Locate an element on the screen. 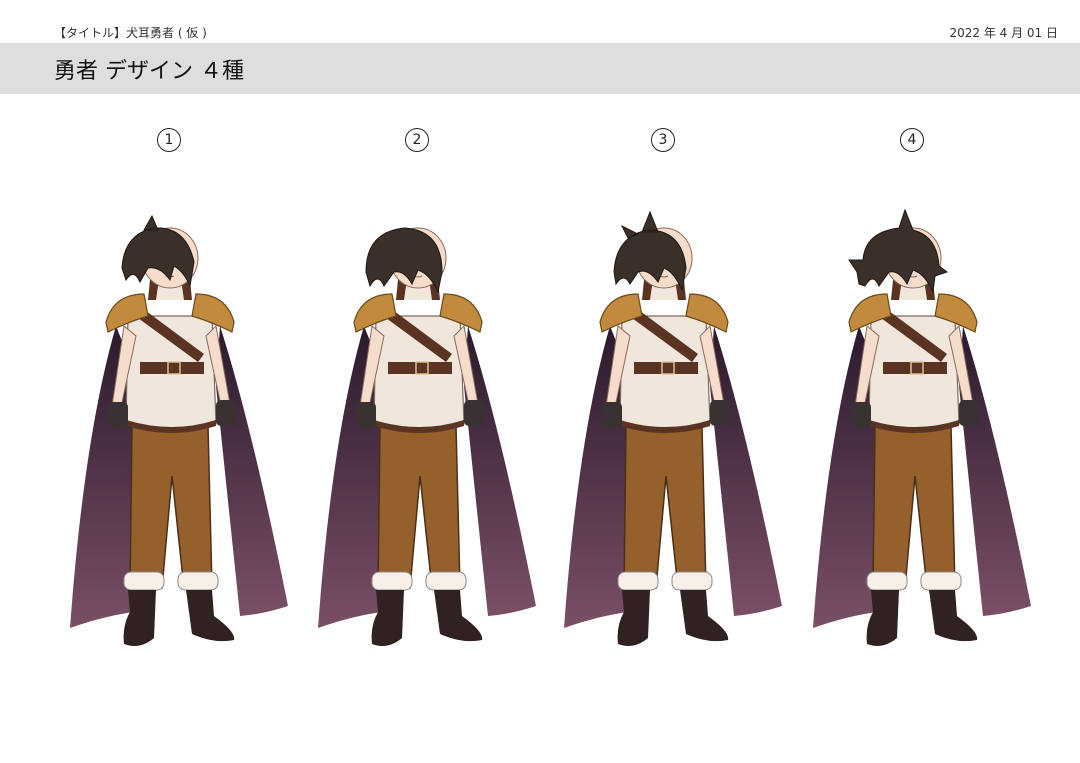  design-number-badge: 4 is located at coordinates (912, 140).